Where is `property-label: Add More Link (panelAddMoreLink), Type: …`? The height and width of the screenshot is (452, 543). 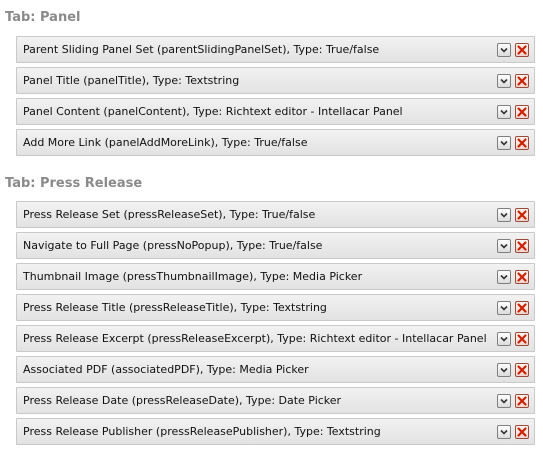 property-label: Add More Link (panelAddMoreLink), Type: … is located at coordinates (165, 142).